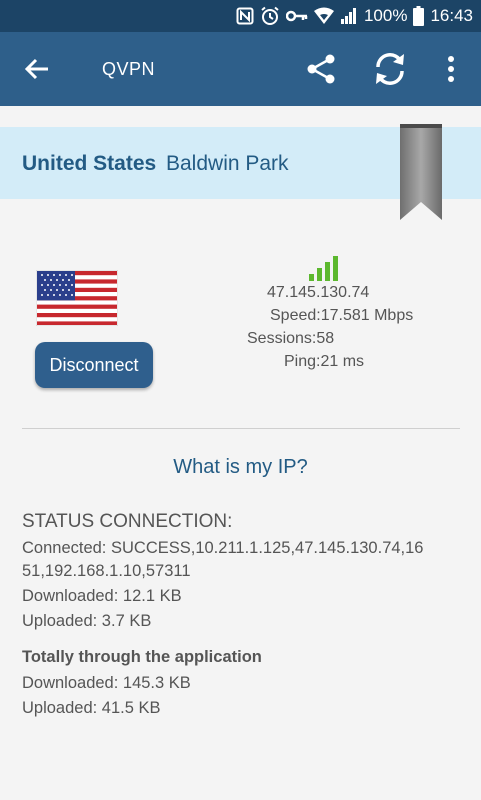  I want to click on total-uploaded: Uploaded: 41.5 KB, so click(91, 708).